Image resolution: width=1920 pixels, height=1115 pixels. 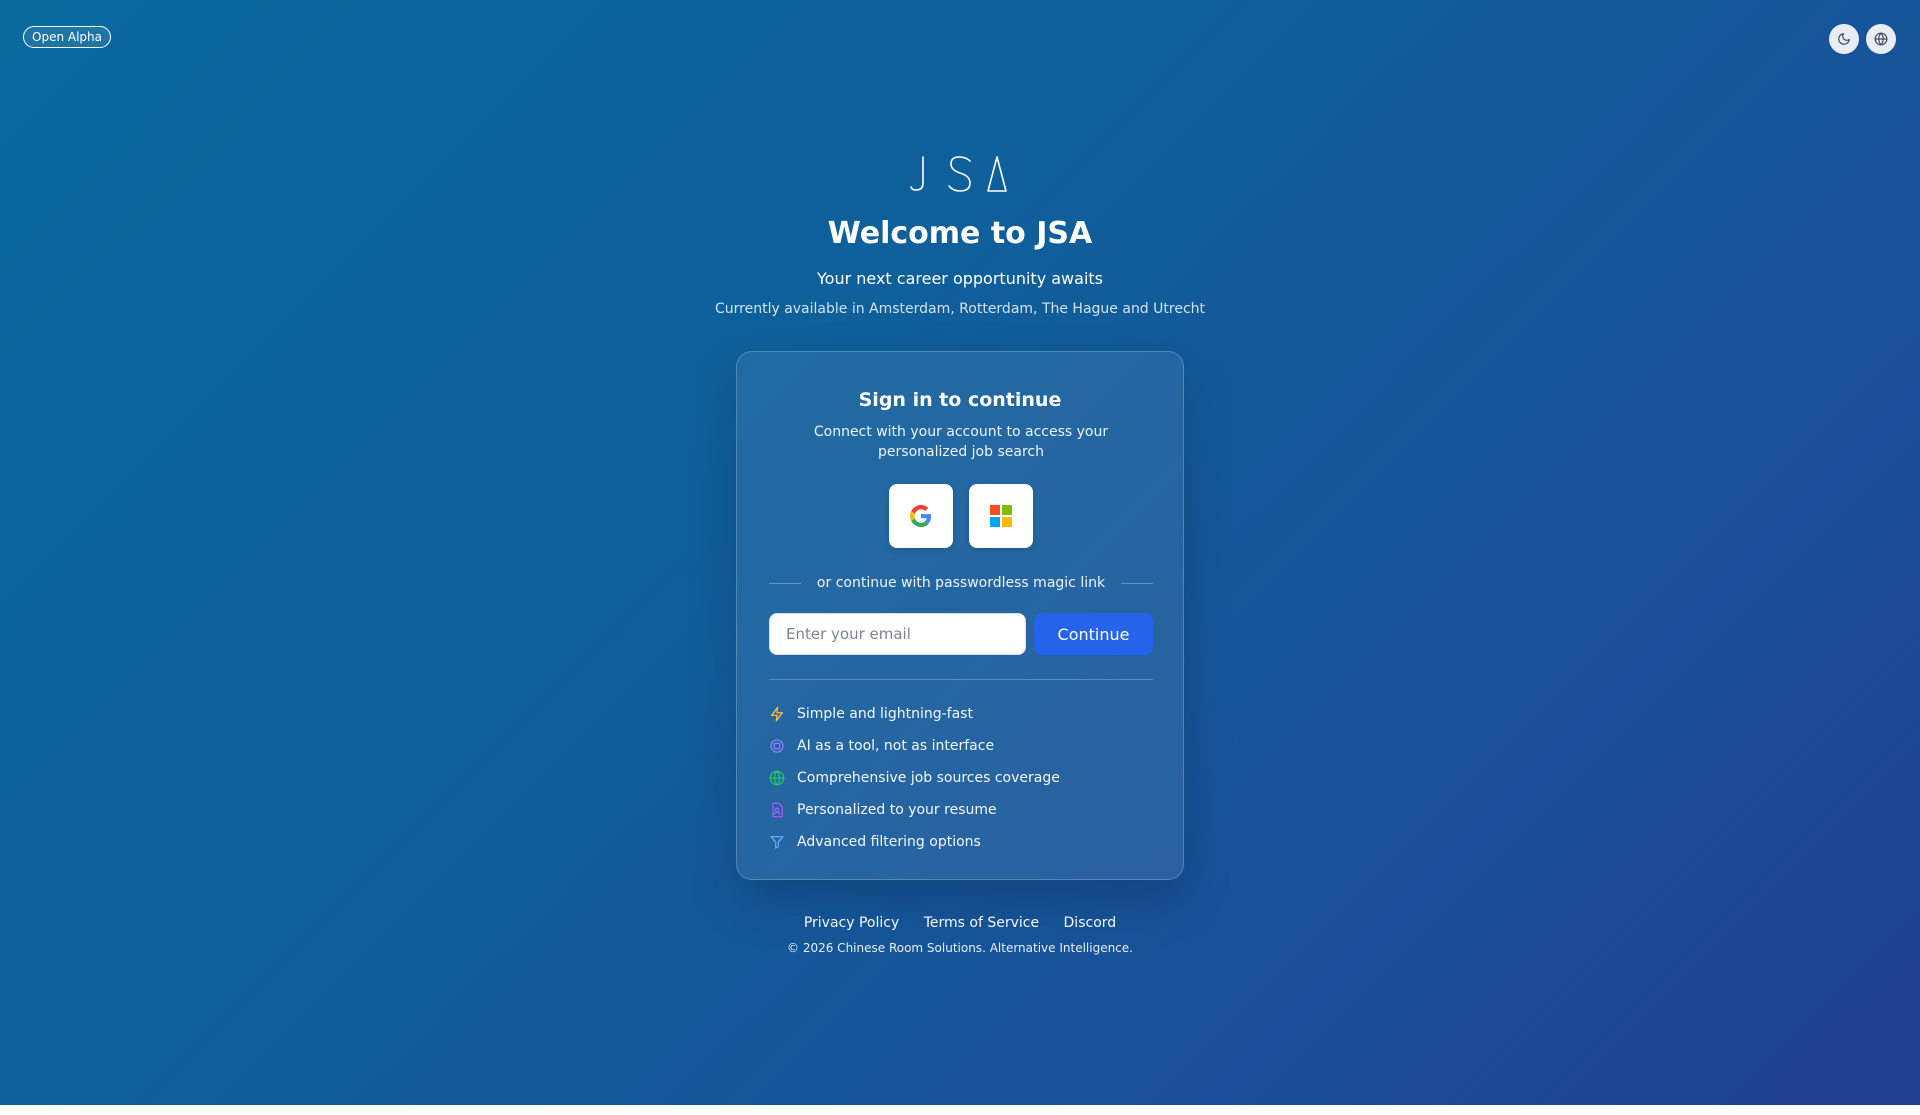 I want to click on privacy-policy-link: Privacy Policy, so click(x=851, y=923).